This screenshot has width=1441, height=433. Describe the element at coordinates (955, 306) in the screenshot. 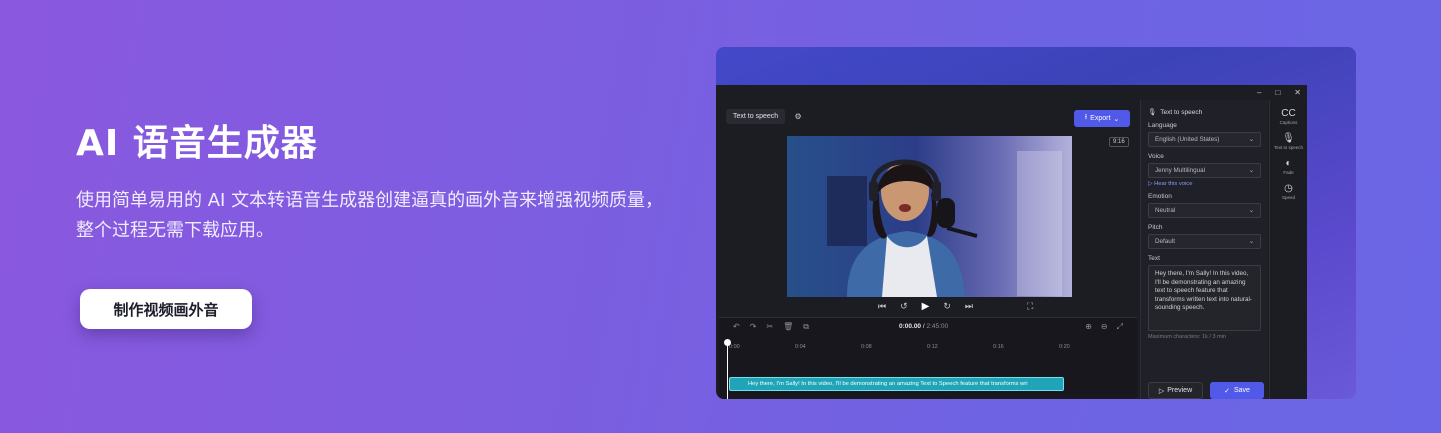

I see `playback-controls: ⏮ ↺ ▶ ↻ ⏭ ⛶` at that location.